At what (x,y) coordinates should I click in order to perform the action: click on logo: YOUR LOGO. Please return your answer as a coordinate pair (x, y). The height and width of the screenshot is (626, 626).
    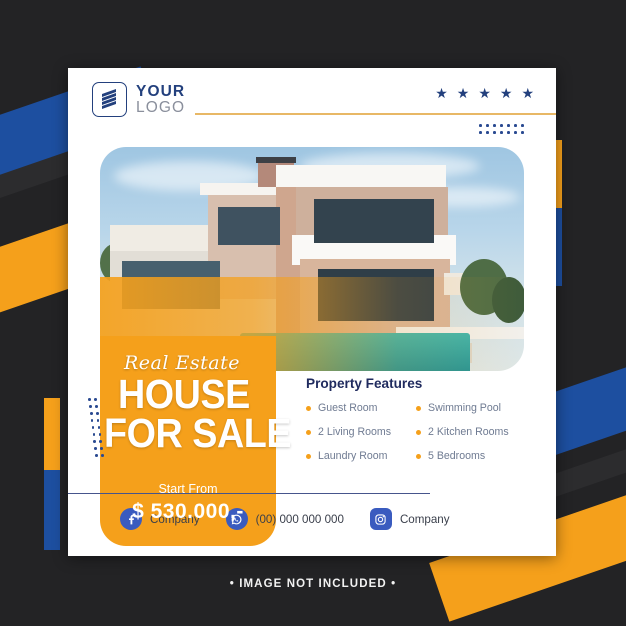
    Looking at the image, I should click on (138, 99).